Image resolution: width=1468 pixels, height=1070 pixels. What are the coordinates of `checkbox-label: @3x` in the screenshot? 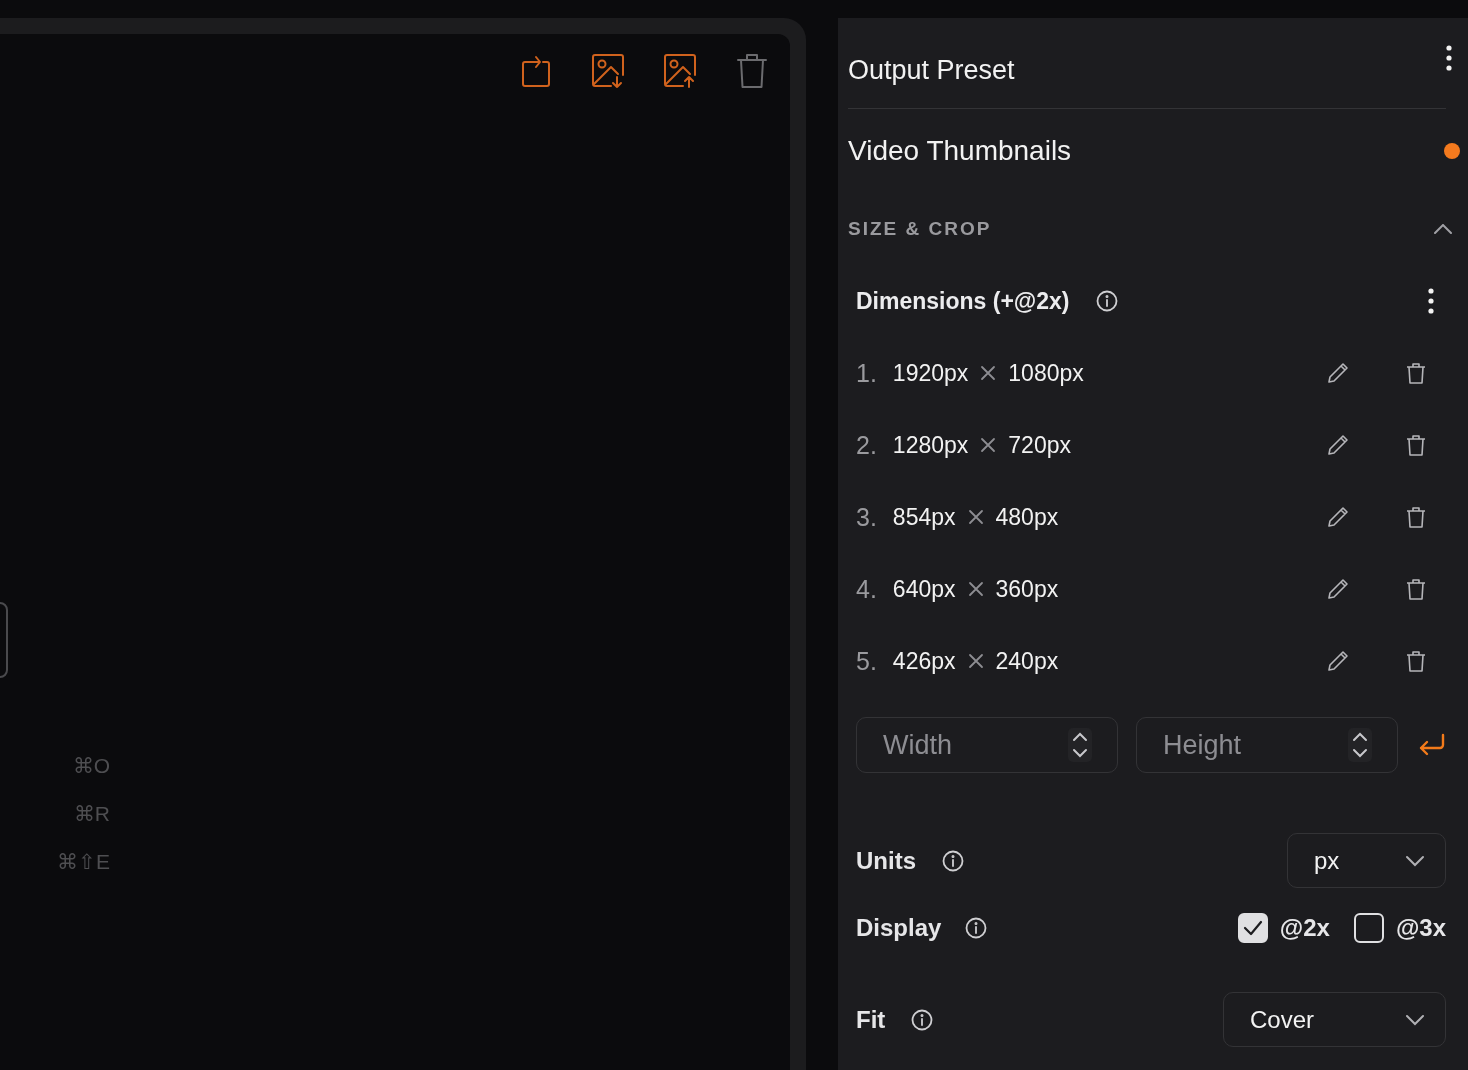 It's located at (1420, 928).